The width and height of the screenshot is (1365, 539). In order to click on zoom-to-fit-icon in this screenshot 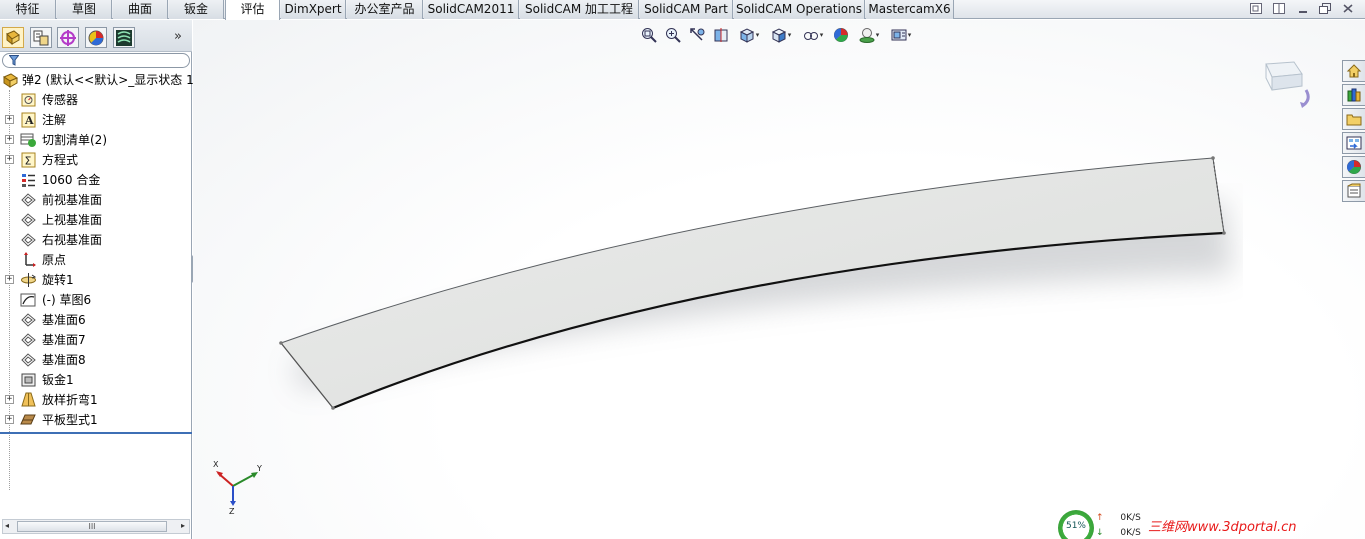, I will do `click(649, 35)`.